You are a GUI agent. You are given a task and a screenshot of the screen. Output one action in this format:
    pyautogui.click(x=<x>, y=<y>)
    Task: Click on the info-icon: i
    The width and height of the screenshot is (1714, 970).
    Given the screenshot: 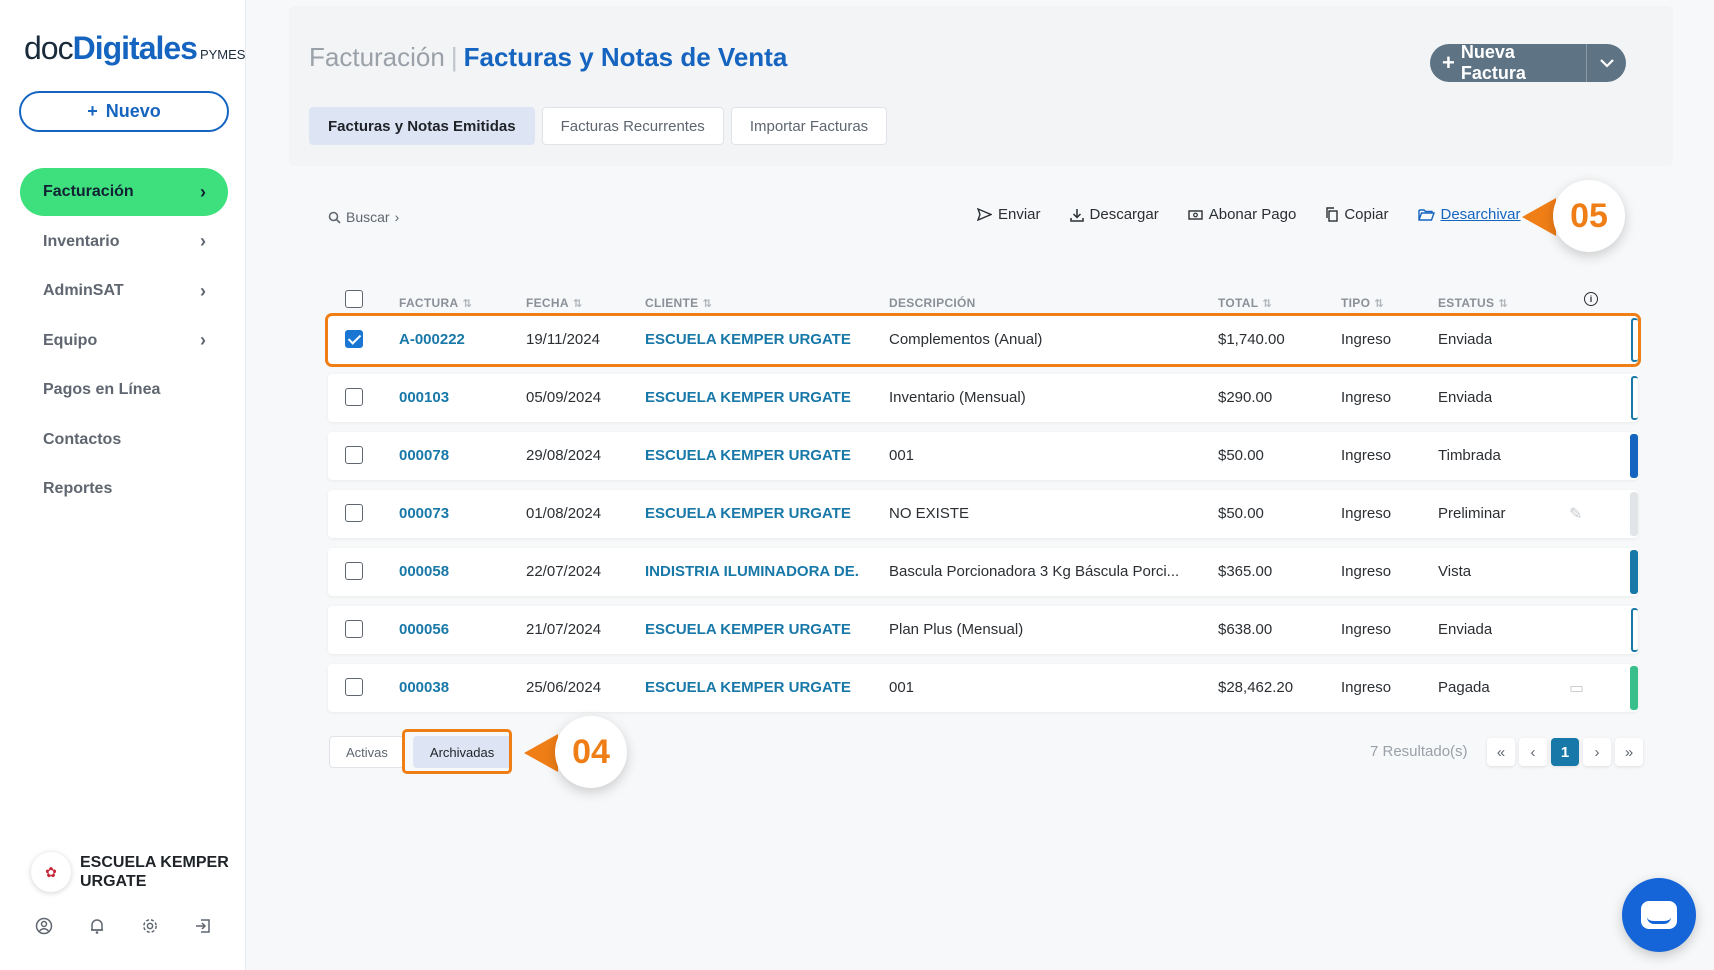 What is the action you would take?
    pyautogui.click(x=1591, y=299)
    